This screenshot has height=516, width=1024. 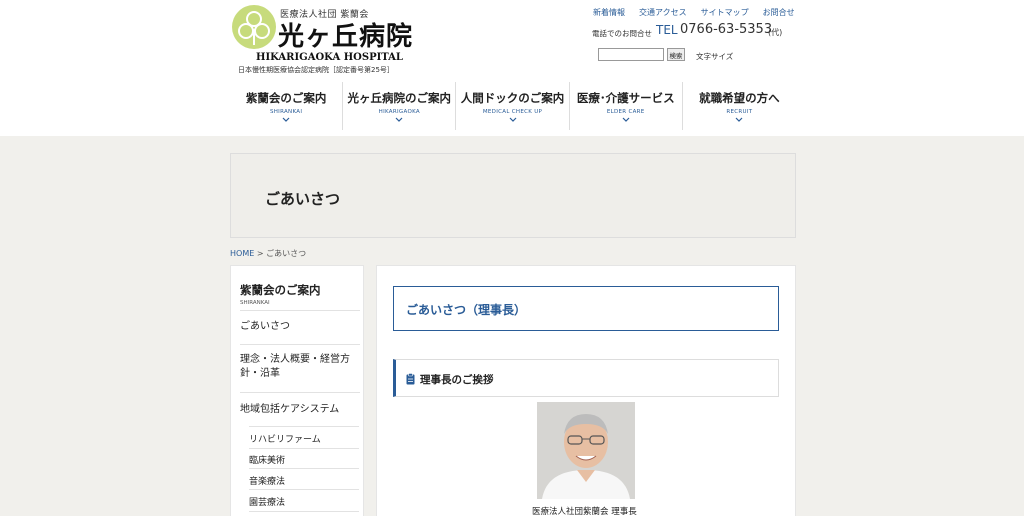 What do you see at coordinates (667, 30) in the screenshot?
I see `tel-prefix: TEL` at bounding box center [667, 30].